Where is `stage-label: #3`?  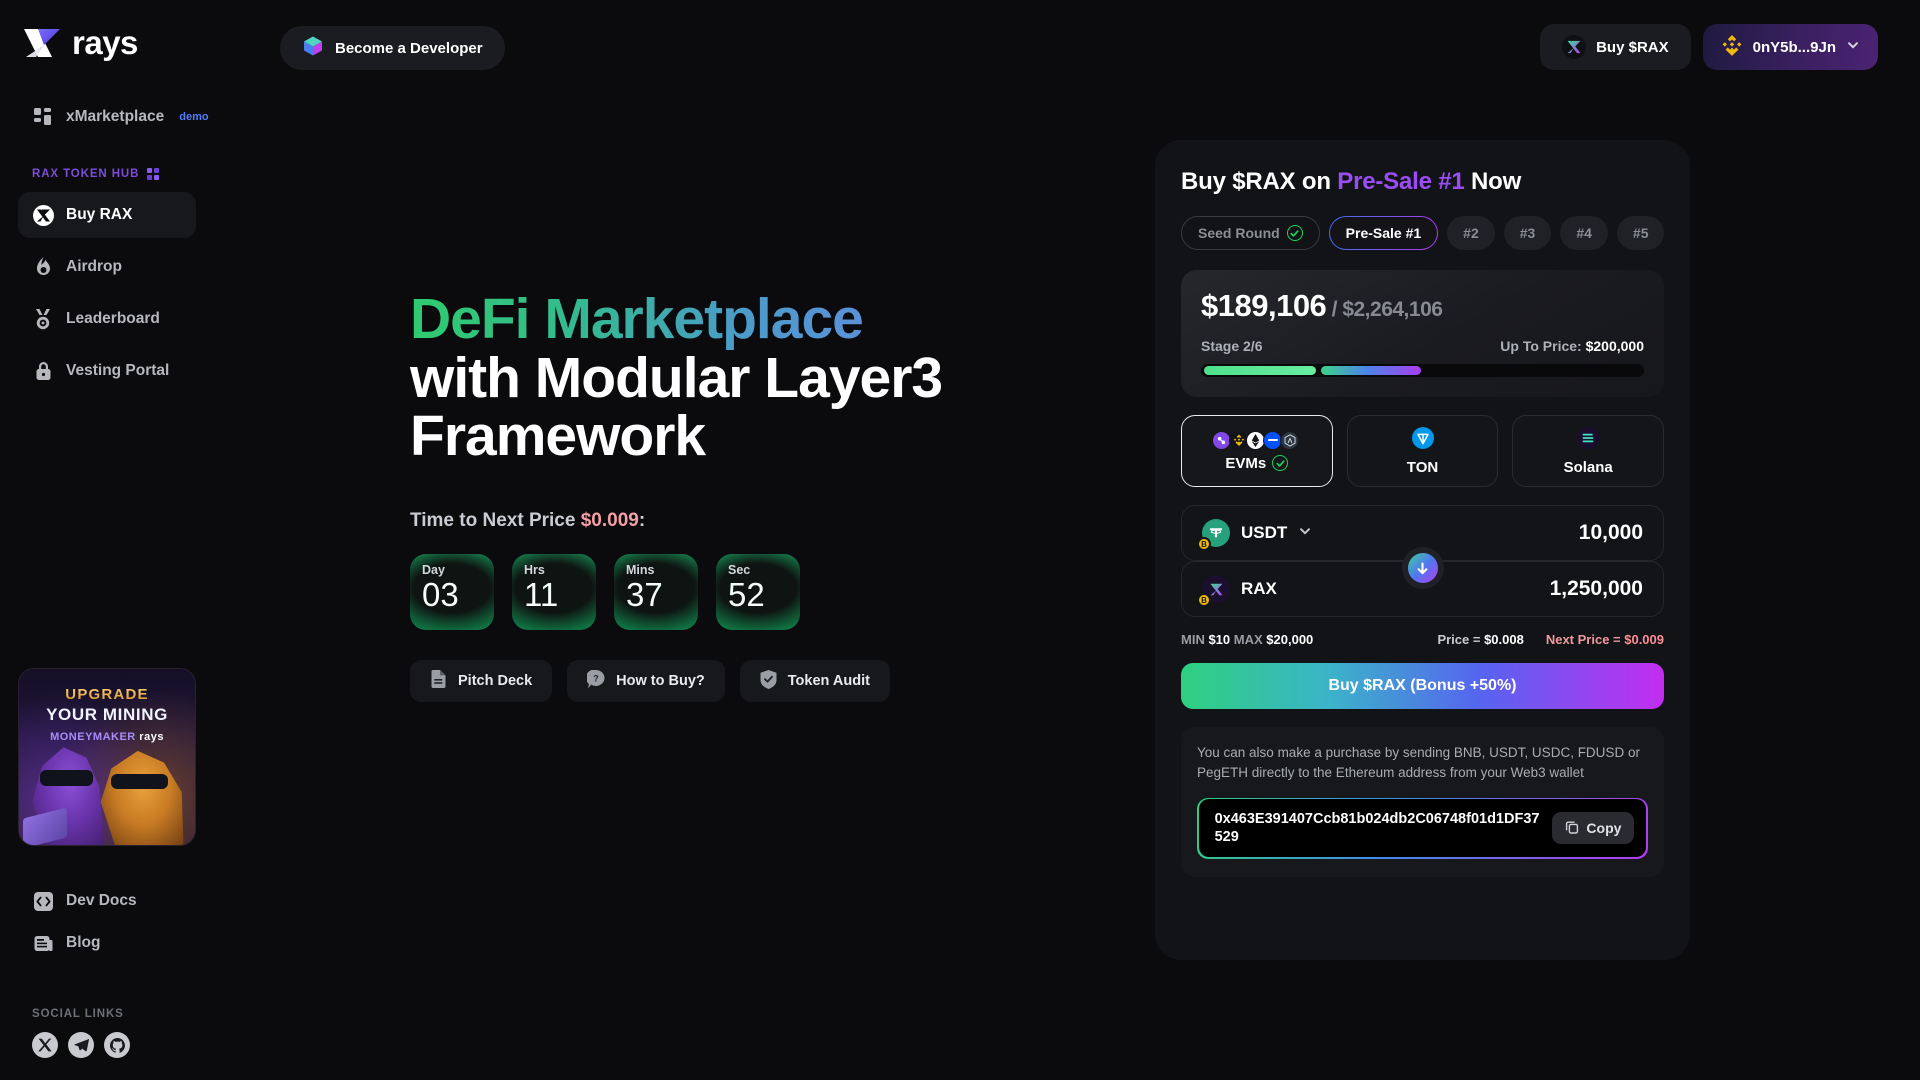
stage-label: #3 is located at coordinates (1527, 233).